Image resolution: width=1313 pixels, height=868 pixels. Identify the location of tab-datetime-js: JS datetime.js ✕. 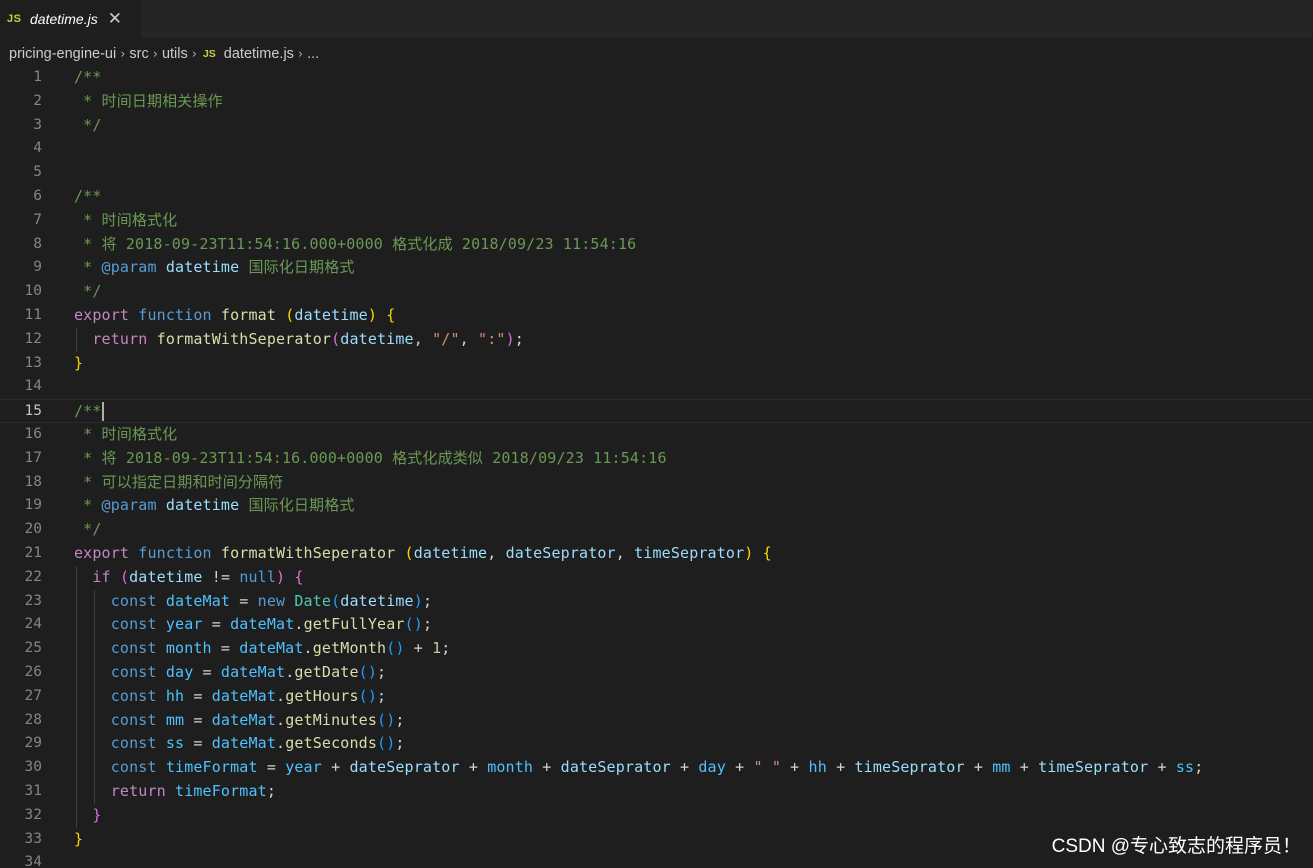
(70, 19).